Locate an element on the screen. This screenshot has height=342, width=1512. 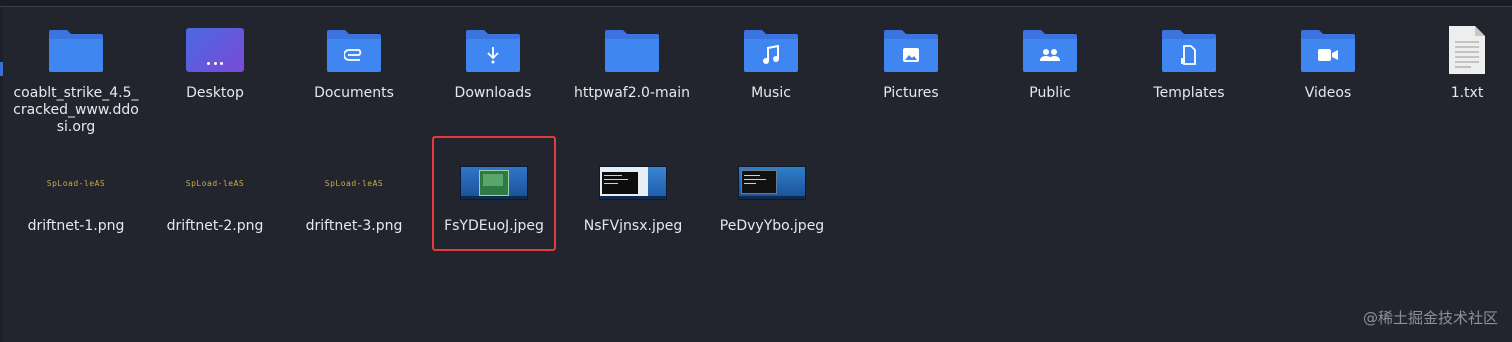
file-name: driftnet-3.png is located at coordinates (354, 226).